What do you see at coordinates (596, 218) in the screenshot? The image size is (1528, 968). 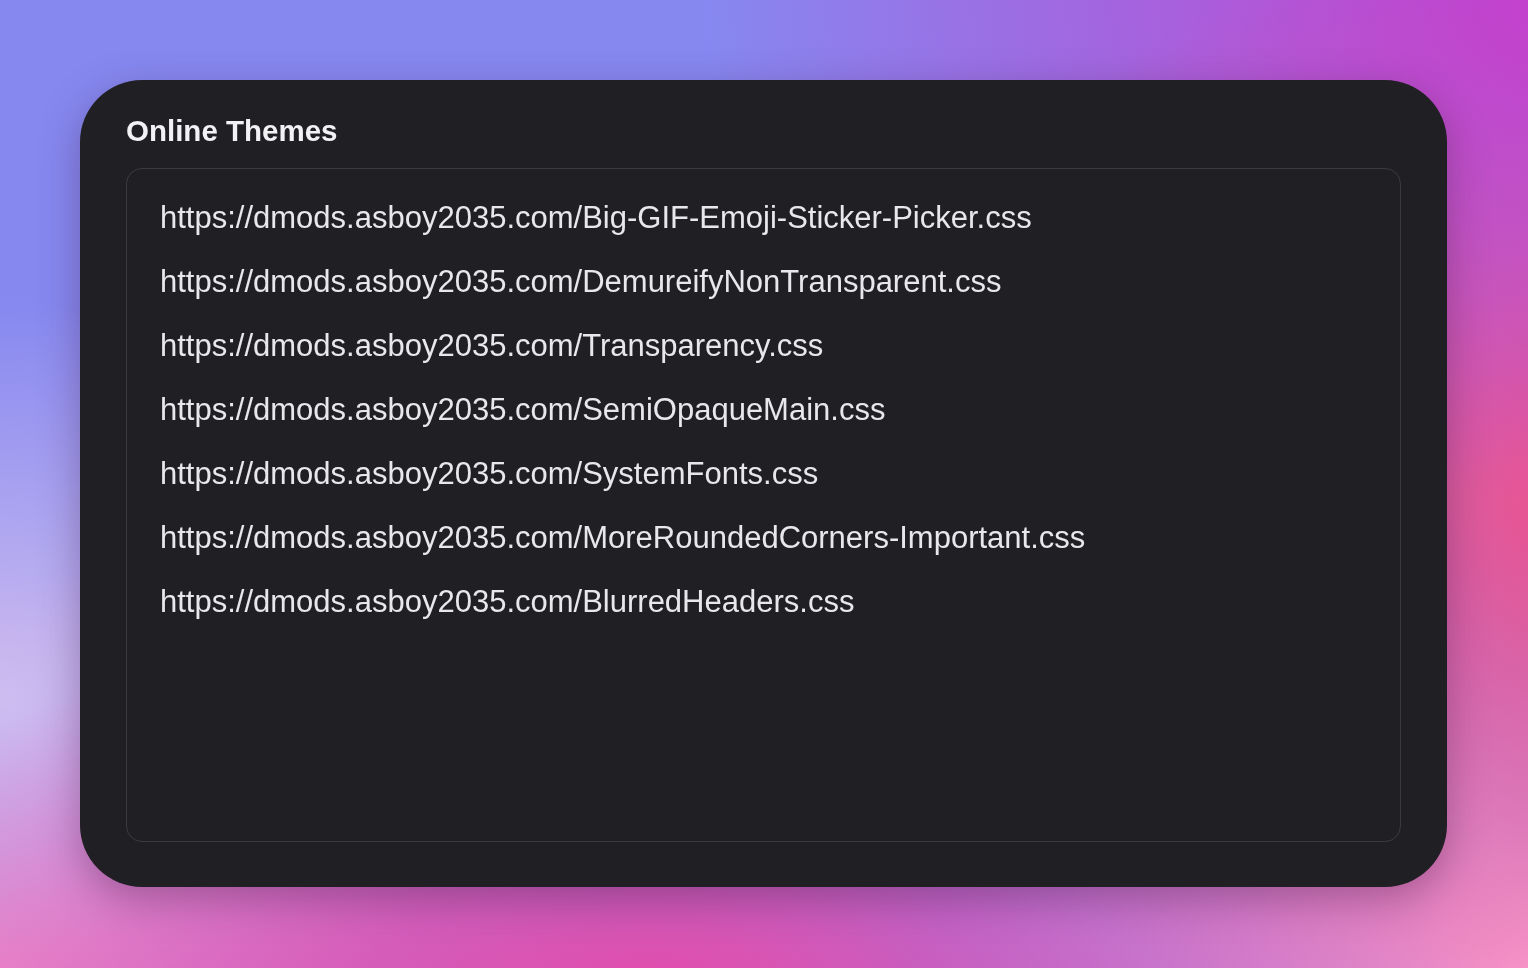 I see `url-line: https://dmods.asboy2035.com/Big-GIF-Emoji-Sticker-Picker.css` at bounding box center [596, 218].